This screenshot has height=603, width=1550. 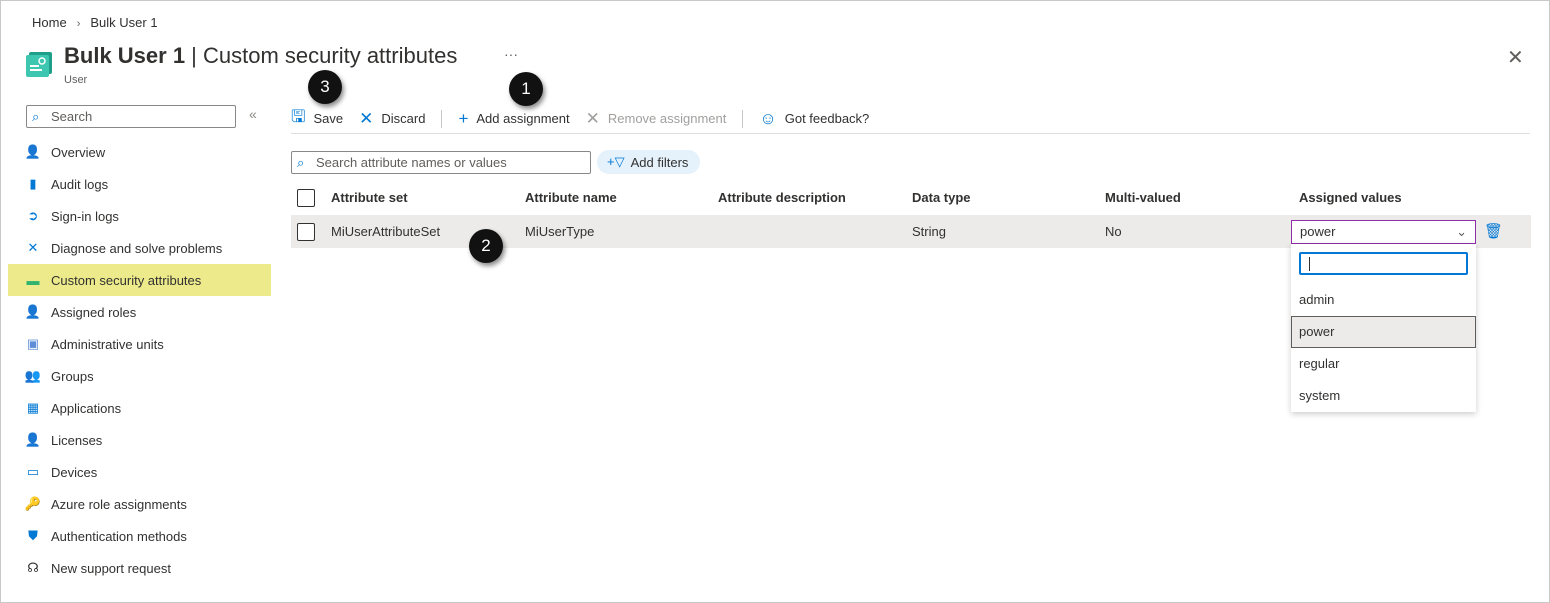 What do you see at coordinates (1318, 231) in the screenshot?
I see `assigned-value: power` at bounding box center [1318, 231].